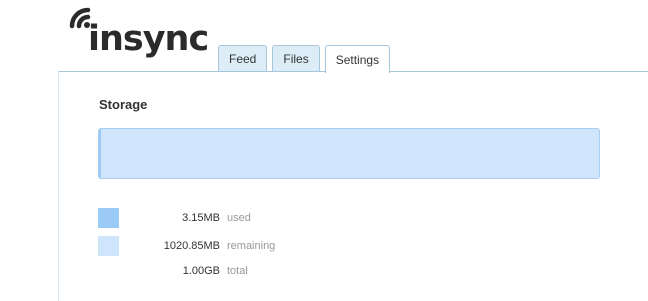 This screenshot has width=648, height=301. I want to click on tab-settings: Settings, so click(357, 59).